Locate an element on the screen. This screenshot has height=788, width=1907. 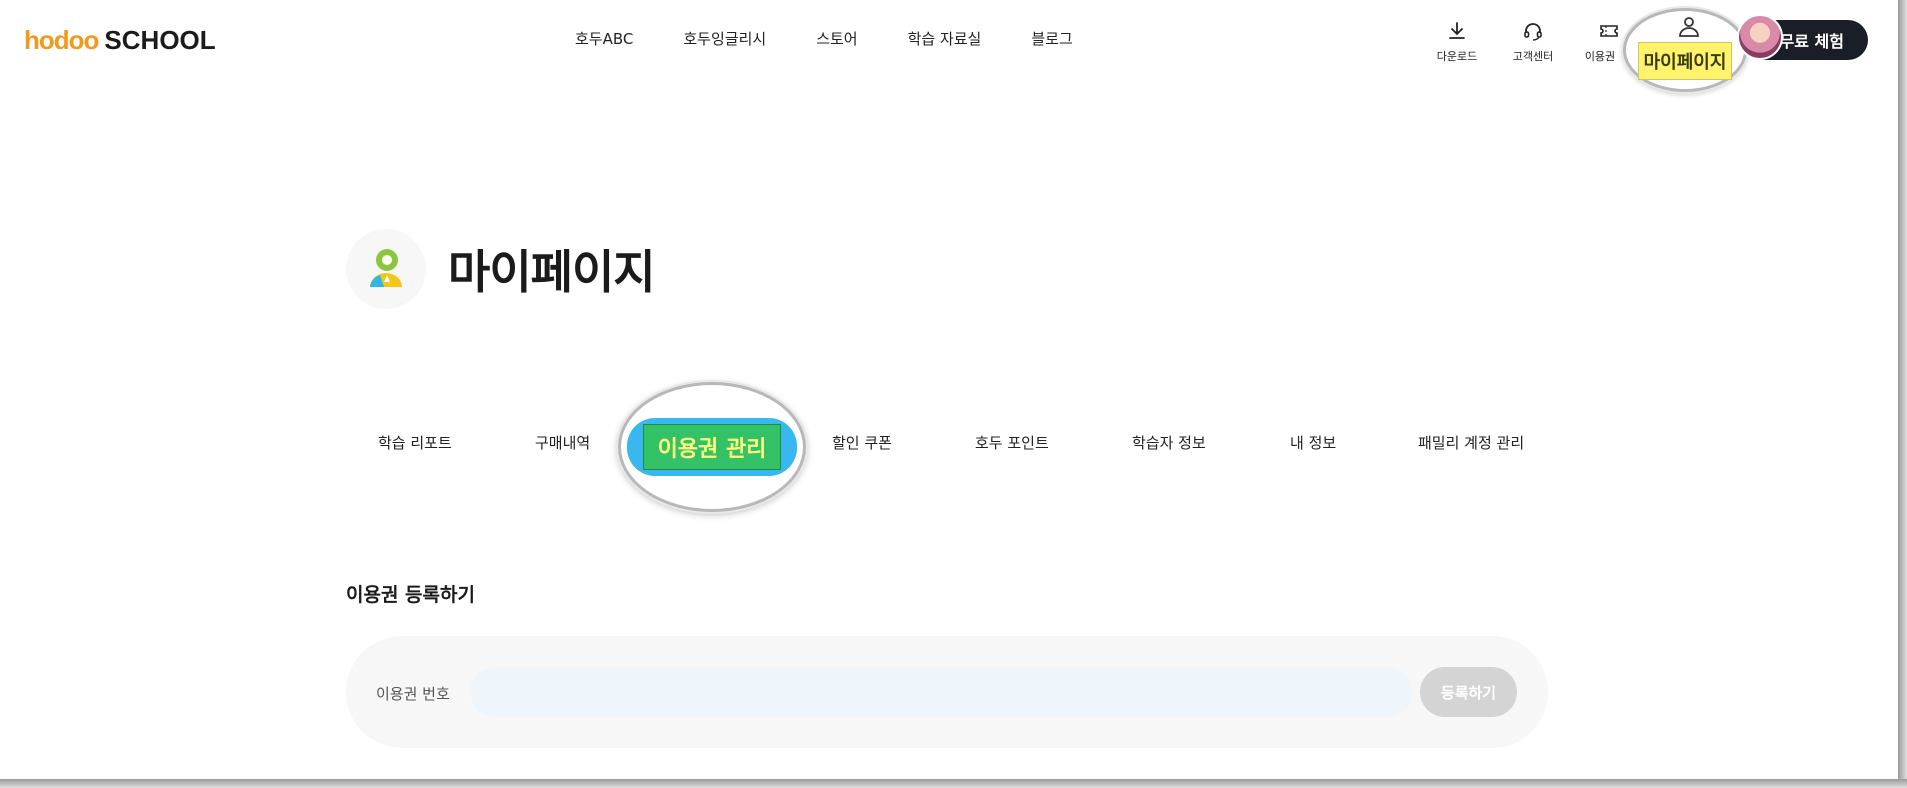
download-link: 다운로드 is located at coordinates (1457, 41).